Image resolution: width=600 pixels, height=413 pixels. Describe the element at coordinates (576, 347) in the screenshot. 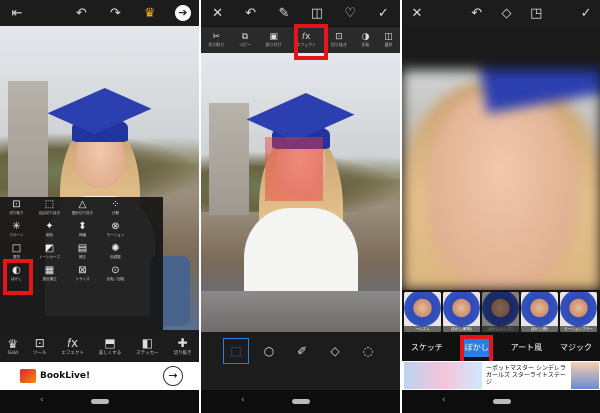

I see `category-tab: マジック` at that location.